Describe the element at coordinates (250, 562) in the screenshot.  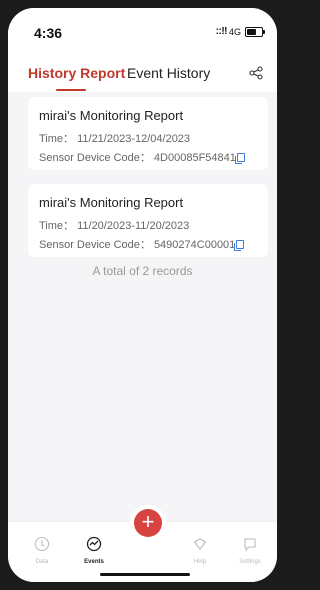
I see `nav-settings-label: Settings` at that location.